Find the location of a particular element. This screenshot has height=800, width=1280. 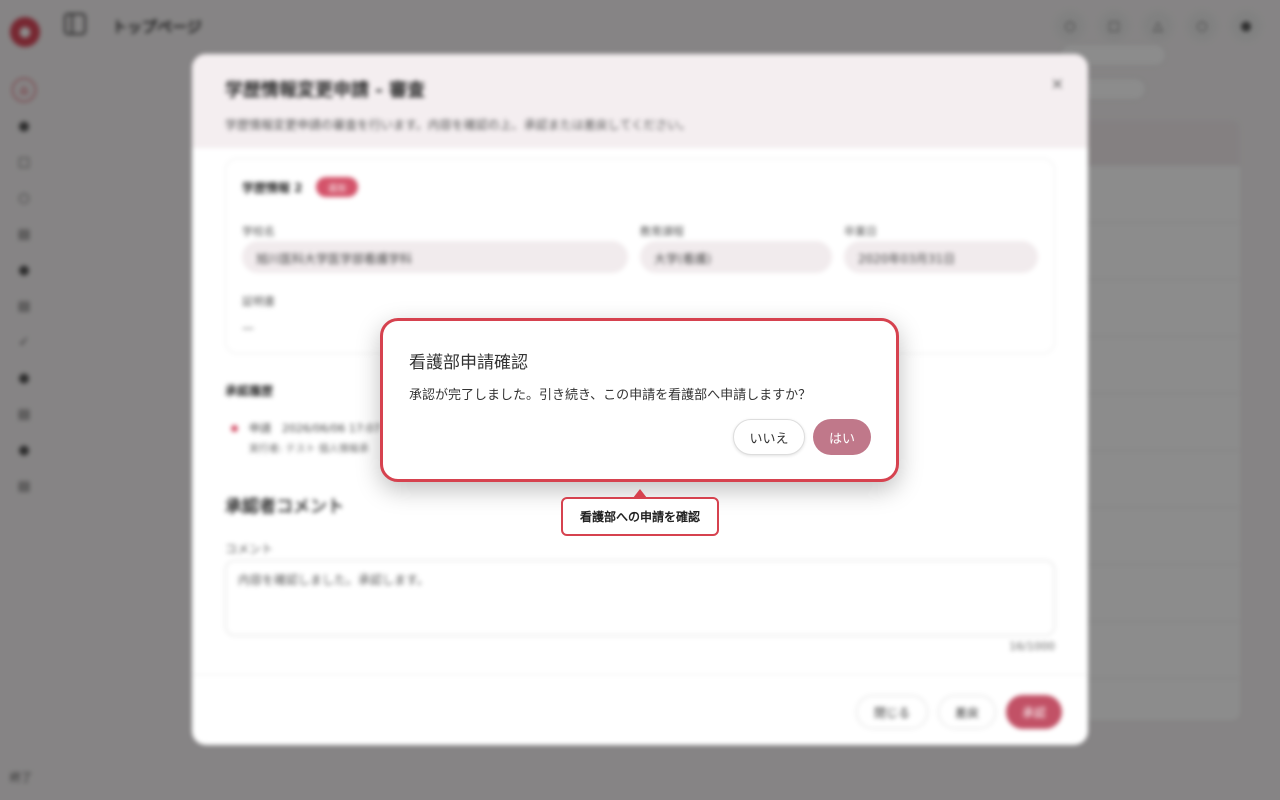

status-badge: 追加 is located at coordinates (337, 187).